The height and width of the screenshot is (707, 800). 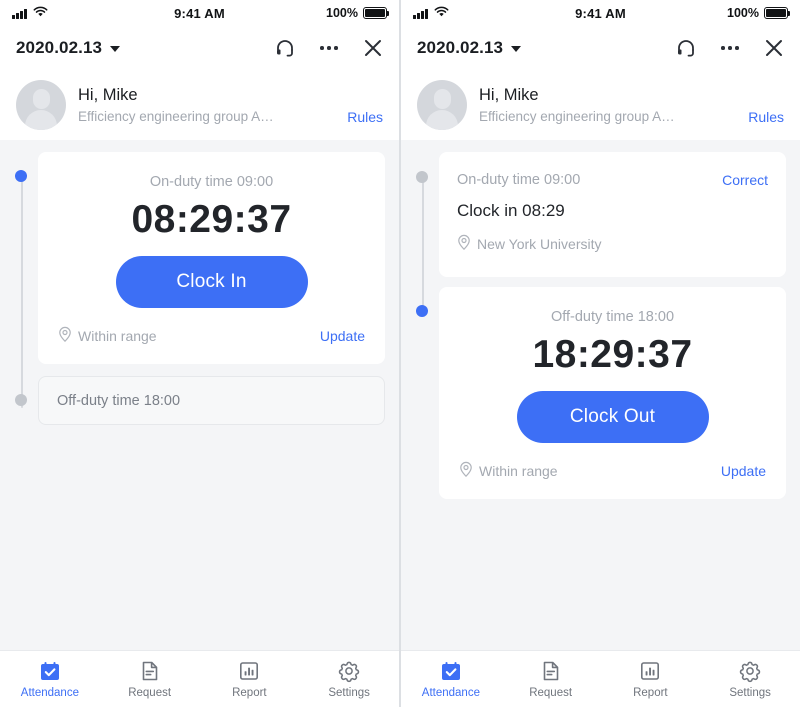 I want to click on clock-out-button: Clock Out, so click(x=612, y=417).